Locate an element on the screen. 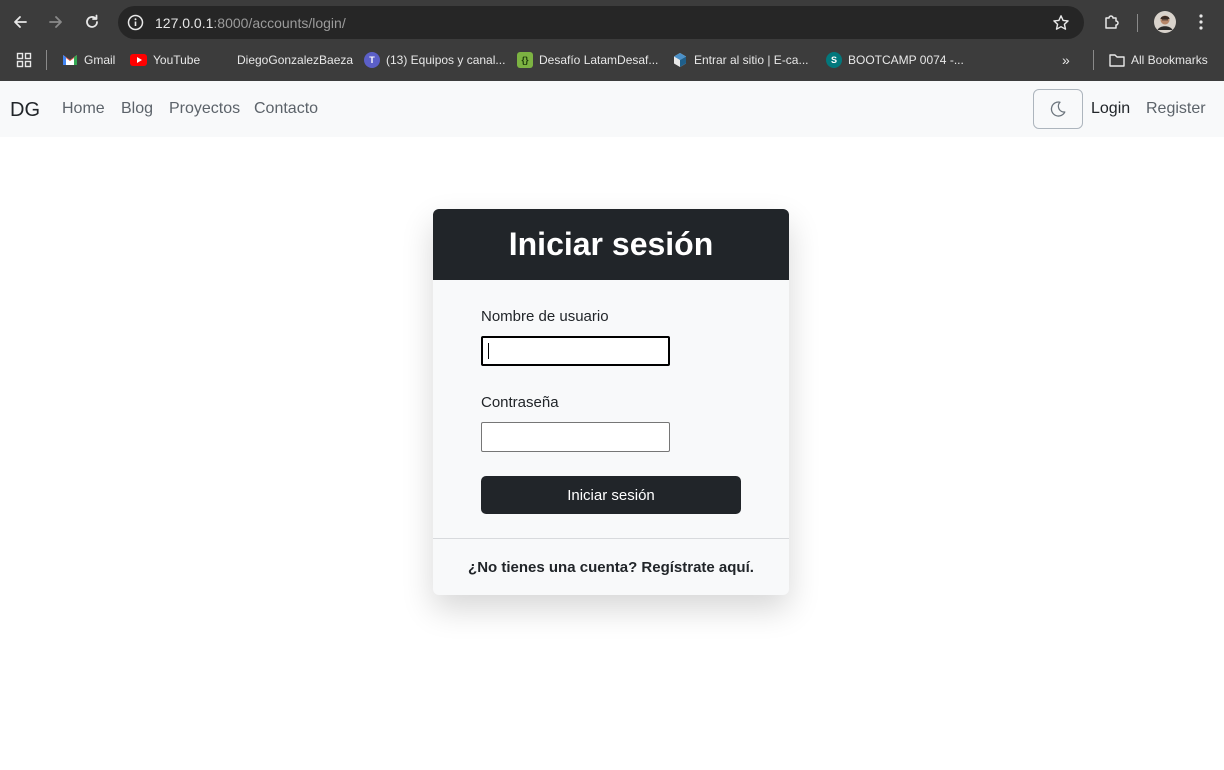 Image resolution: width=1224 pixels, height=770 pixels. extensions-button is located at coordinates (1112, 22).